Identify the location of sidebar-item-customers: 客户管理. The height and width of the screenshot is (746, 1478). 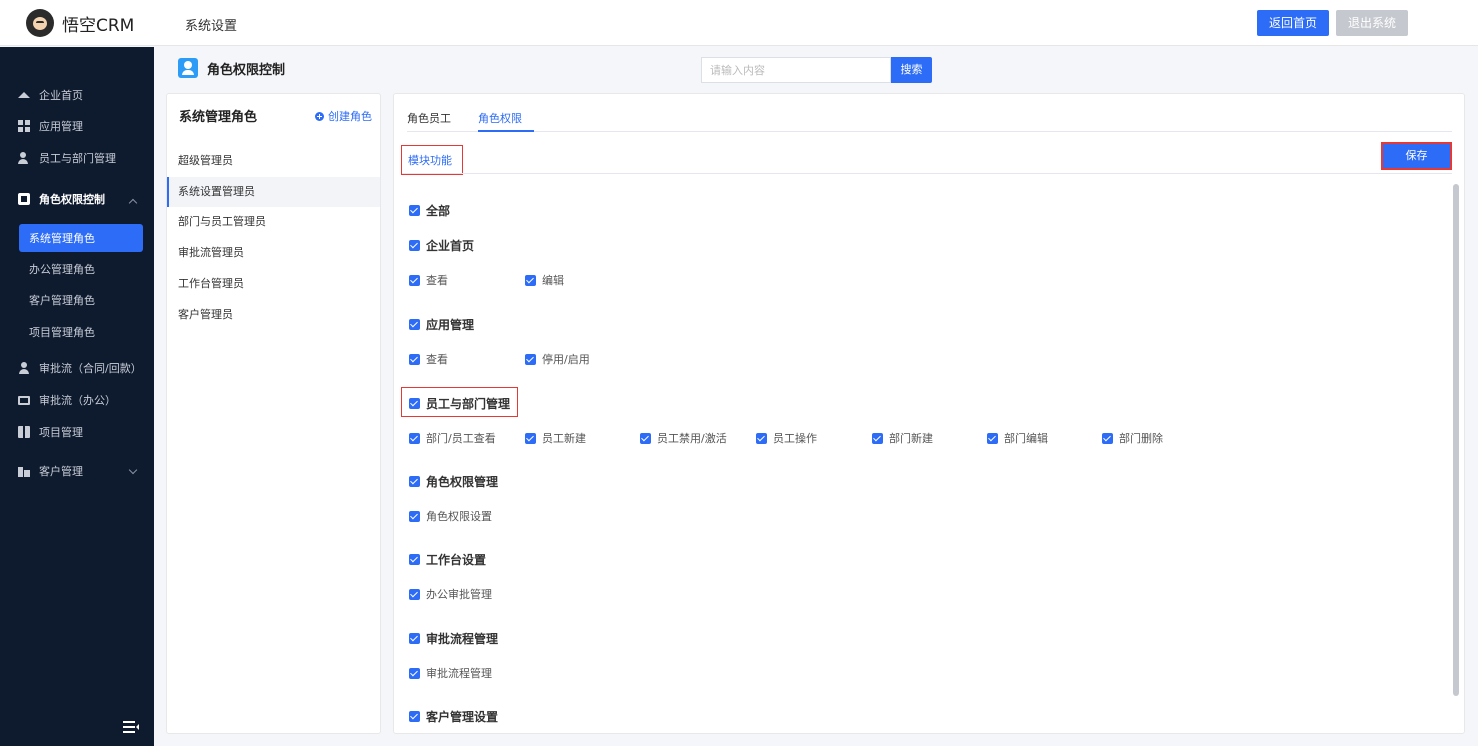
(50, 471).